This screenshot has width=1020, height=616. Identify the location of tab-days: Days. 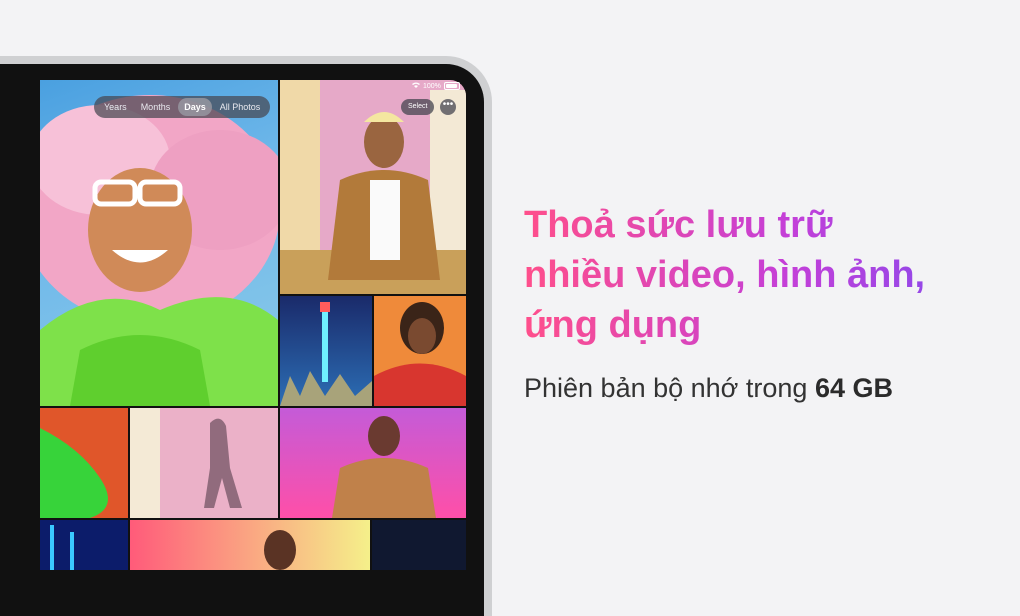
(195, 107).